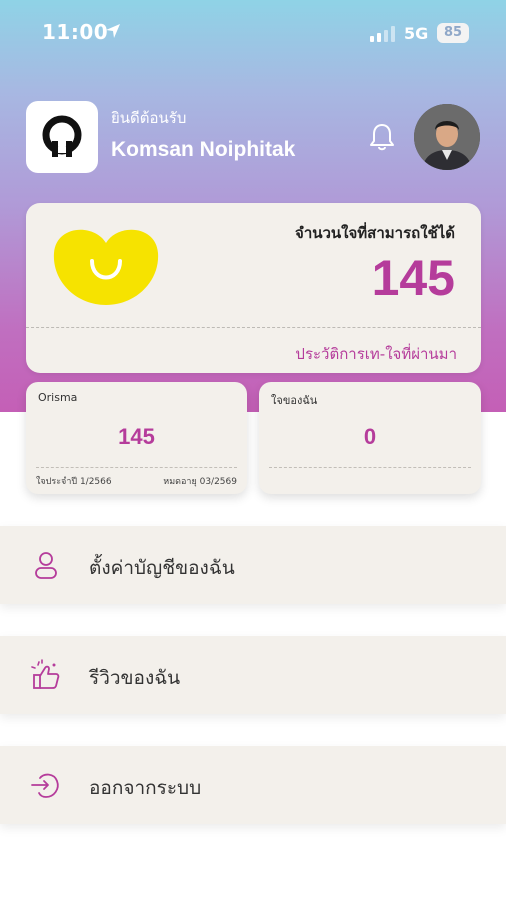 The height and width of the screenshot is (900, 506). What do you see at coordinates (45, 785) in the screenshot?
I see `logout-icon` at bounding box center [45, 785].